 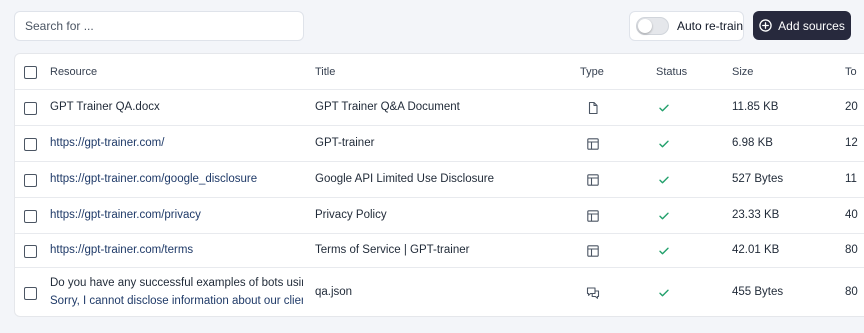 What do you see at coordinates (758, 292) in the screenshot?
I see `resource-size: 455 Bytes` at bounding box center [758, 292].